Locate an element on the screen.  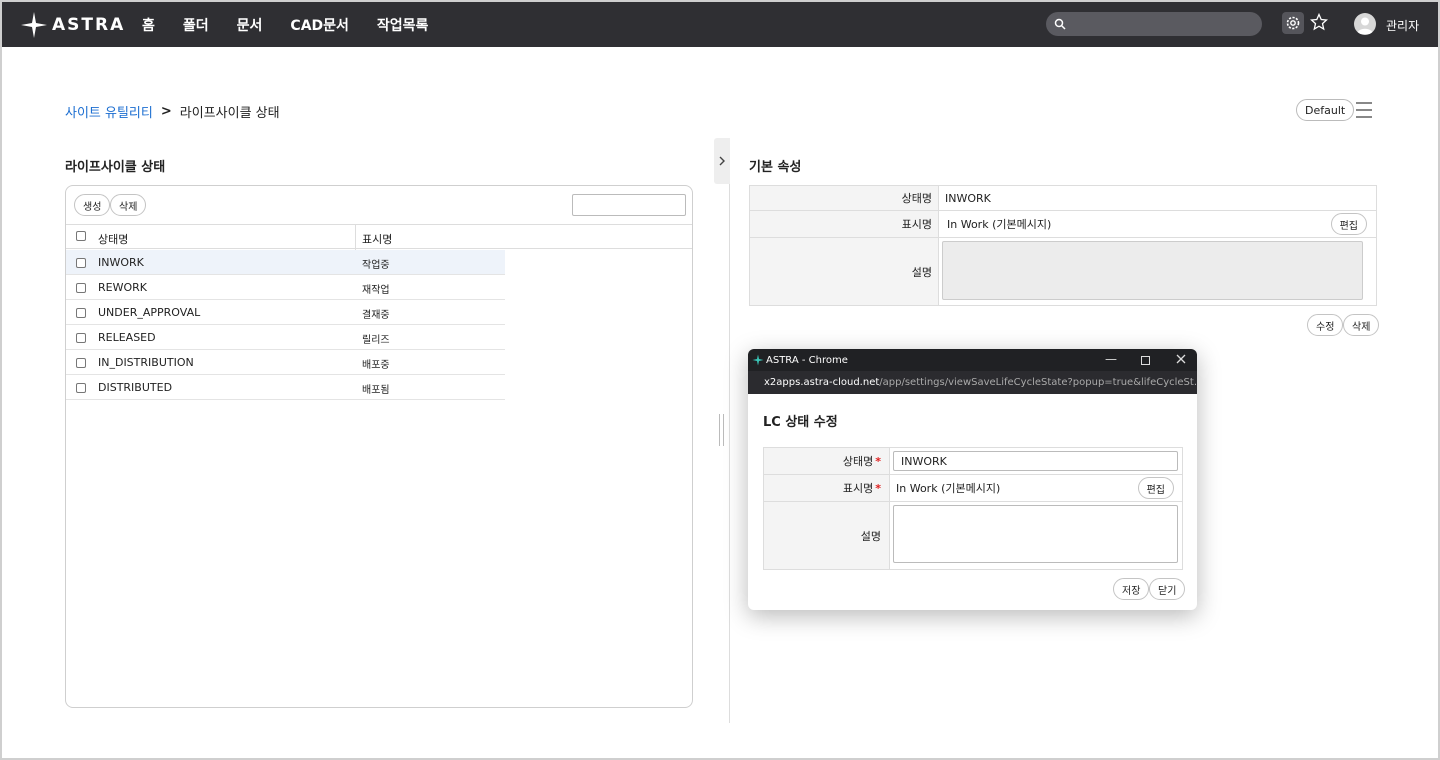
form-display-name-value: In Work (기본메시지) is located at coordinates (948, 488).